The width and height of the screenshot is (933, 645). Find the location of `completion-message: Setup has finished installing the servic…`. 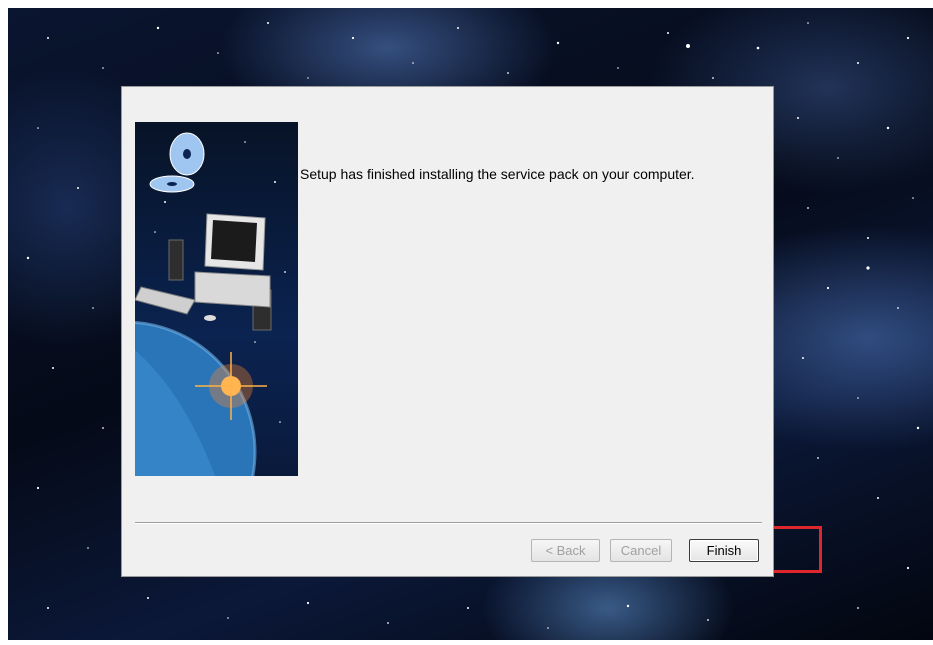

completion-message: Setup has finished installing the servic… is located at coordinates (497, 174).